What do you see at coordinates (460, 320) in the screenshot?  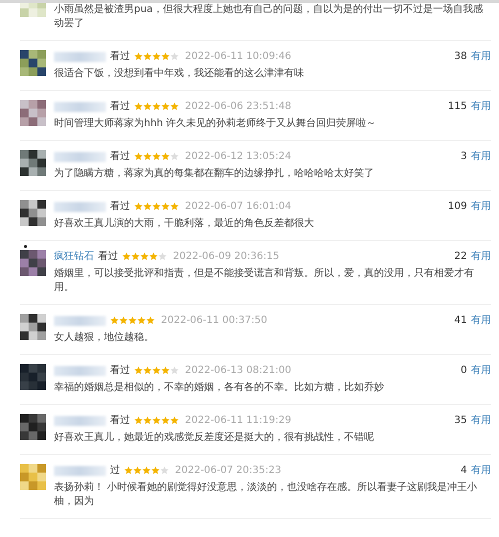 I see `vote-count: 41` at bounding box center [460, 320].